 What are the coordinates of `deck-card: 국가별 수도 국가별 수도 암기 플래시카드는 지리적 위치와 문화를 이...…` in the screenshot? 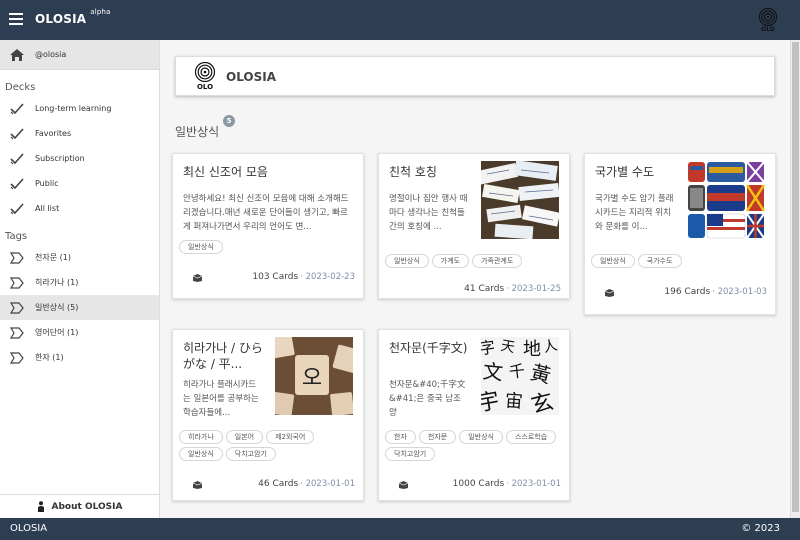 It's located at (680, 234).